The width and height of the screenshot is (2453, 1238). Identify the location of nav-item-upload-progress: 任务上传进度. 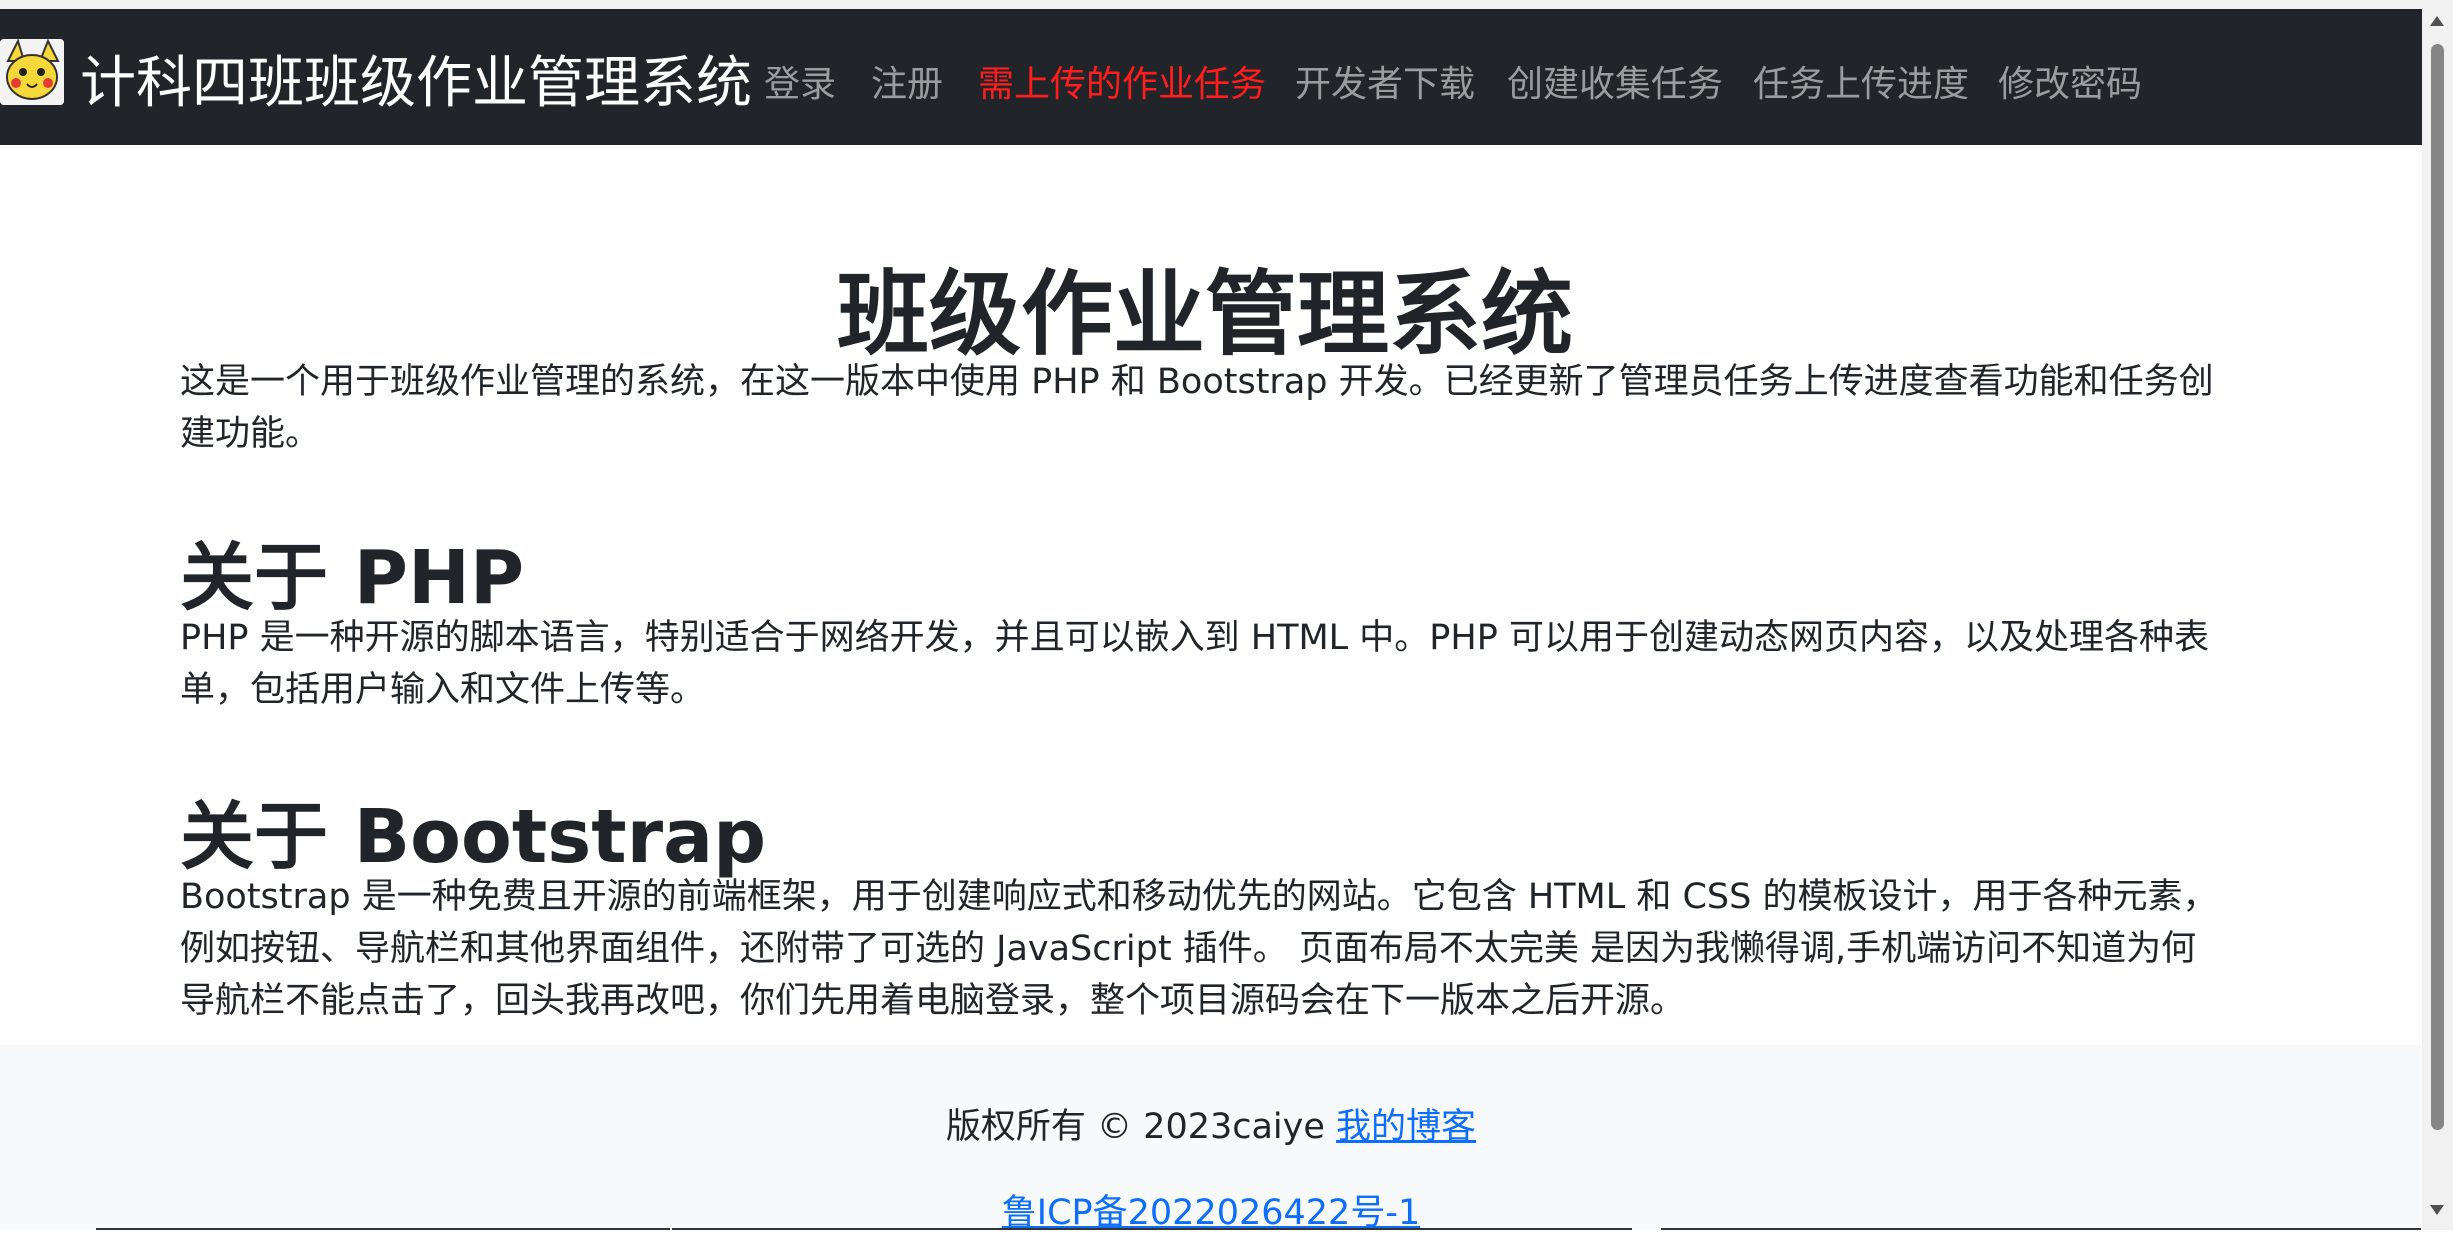
(1861, 85).